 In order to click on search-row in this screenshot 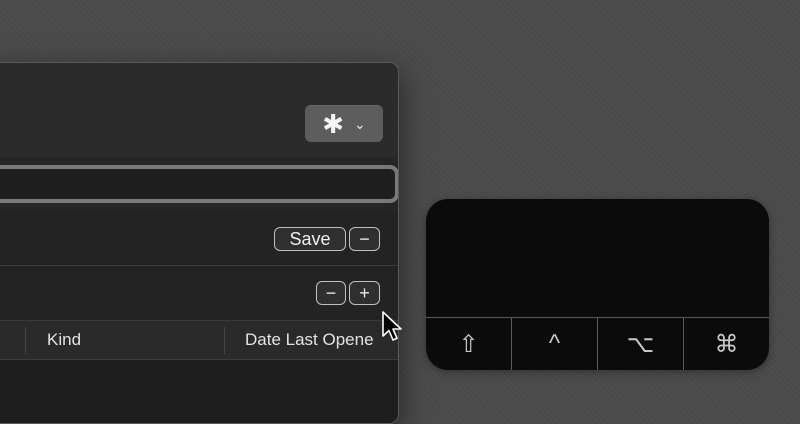, I will do `click(199, 184)`.